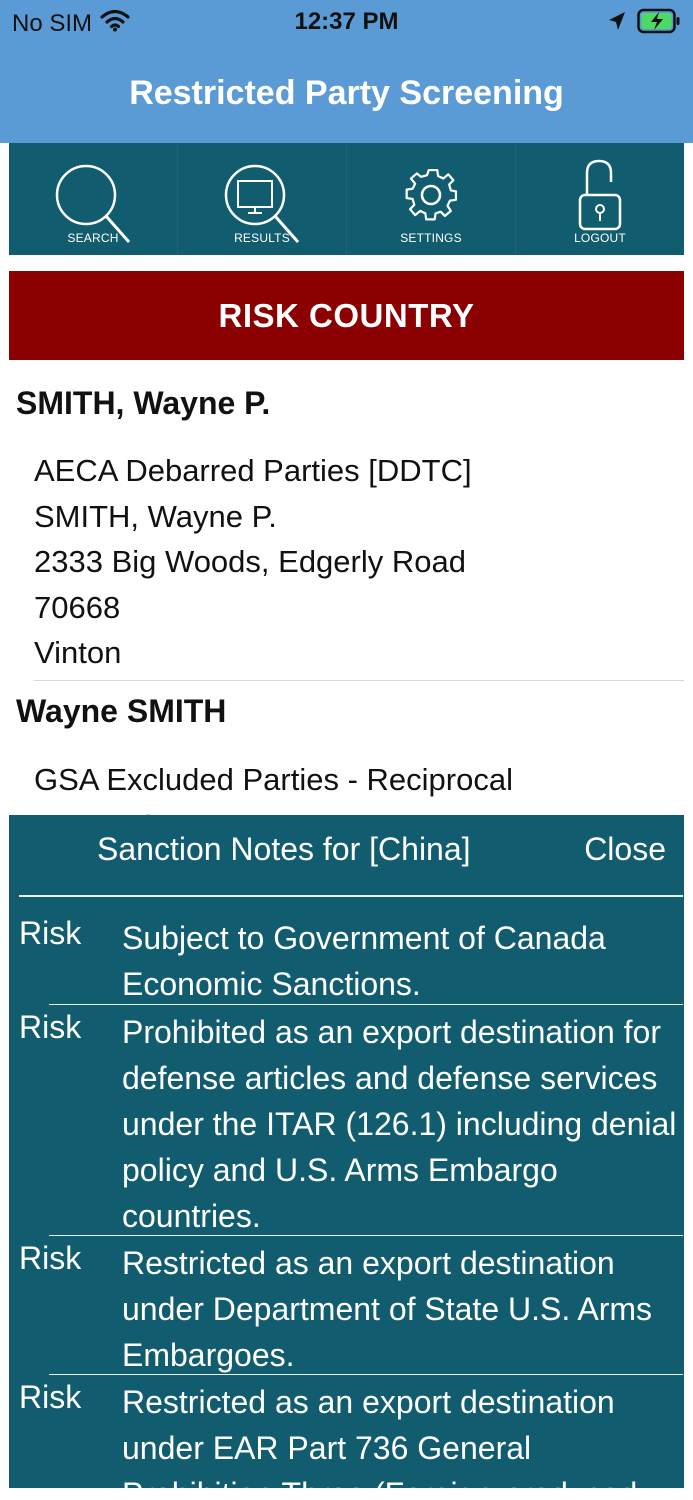  I want to click on risk-country-banner: RISK COUNTRY, so click(346, 315).